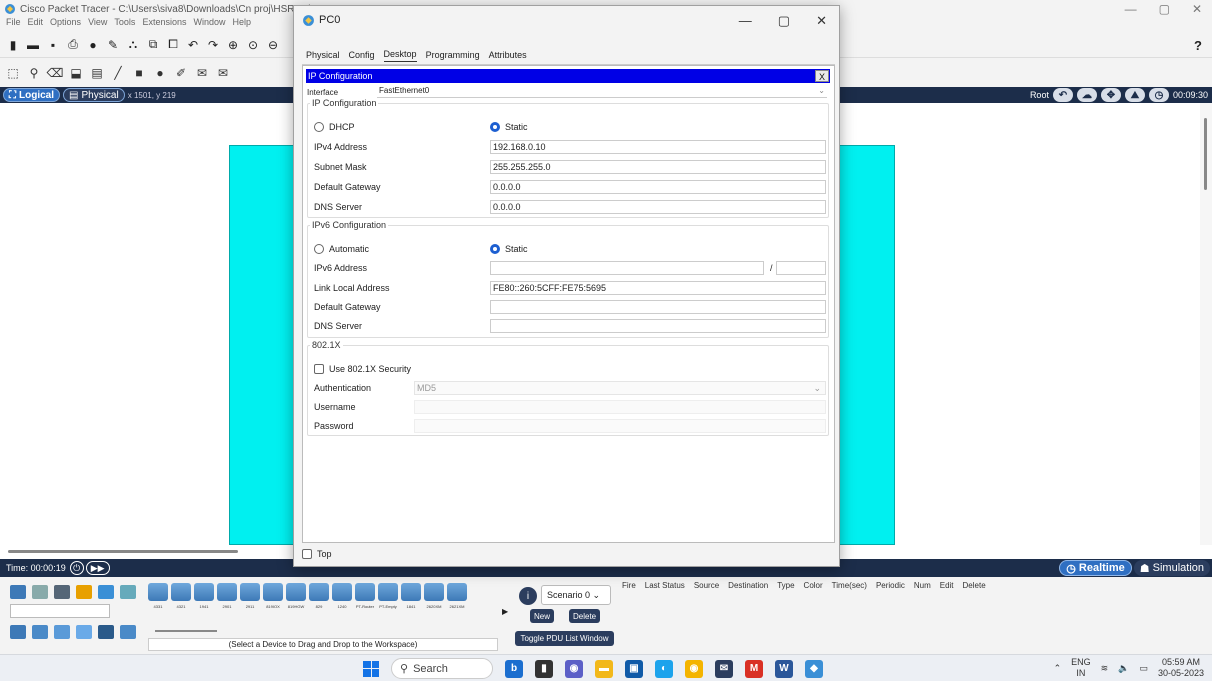  I want to click on default-gateway-input: 0.0.0.0, so click(658, 187).